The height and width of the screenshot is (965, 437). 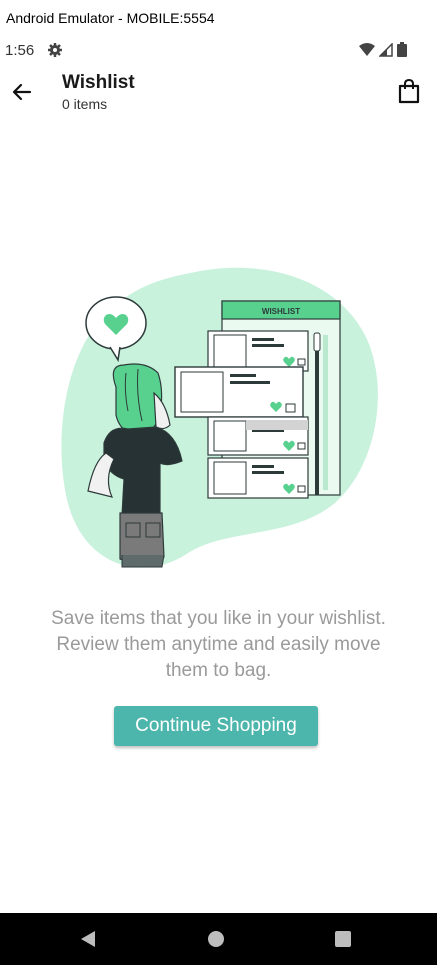 I want to click on system-navigation-bar, so click(x=218, y=939).